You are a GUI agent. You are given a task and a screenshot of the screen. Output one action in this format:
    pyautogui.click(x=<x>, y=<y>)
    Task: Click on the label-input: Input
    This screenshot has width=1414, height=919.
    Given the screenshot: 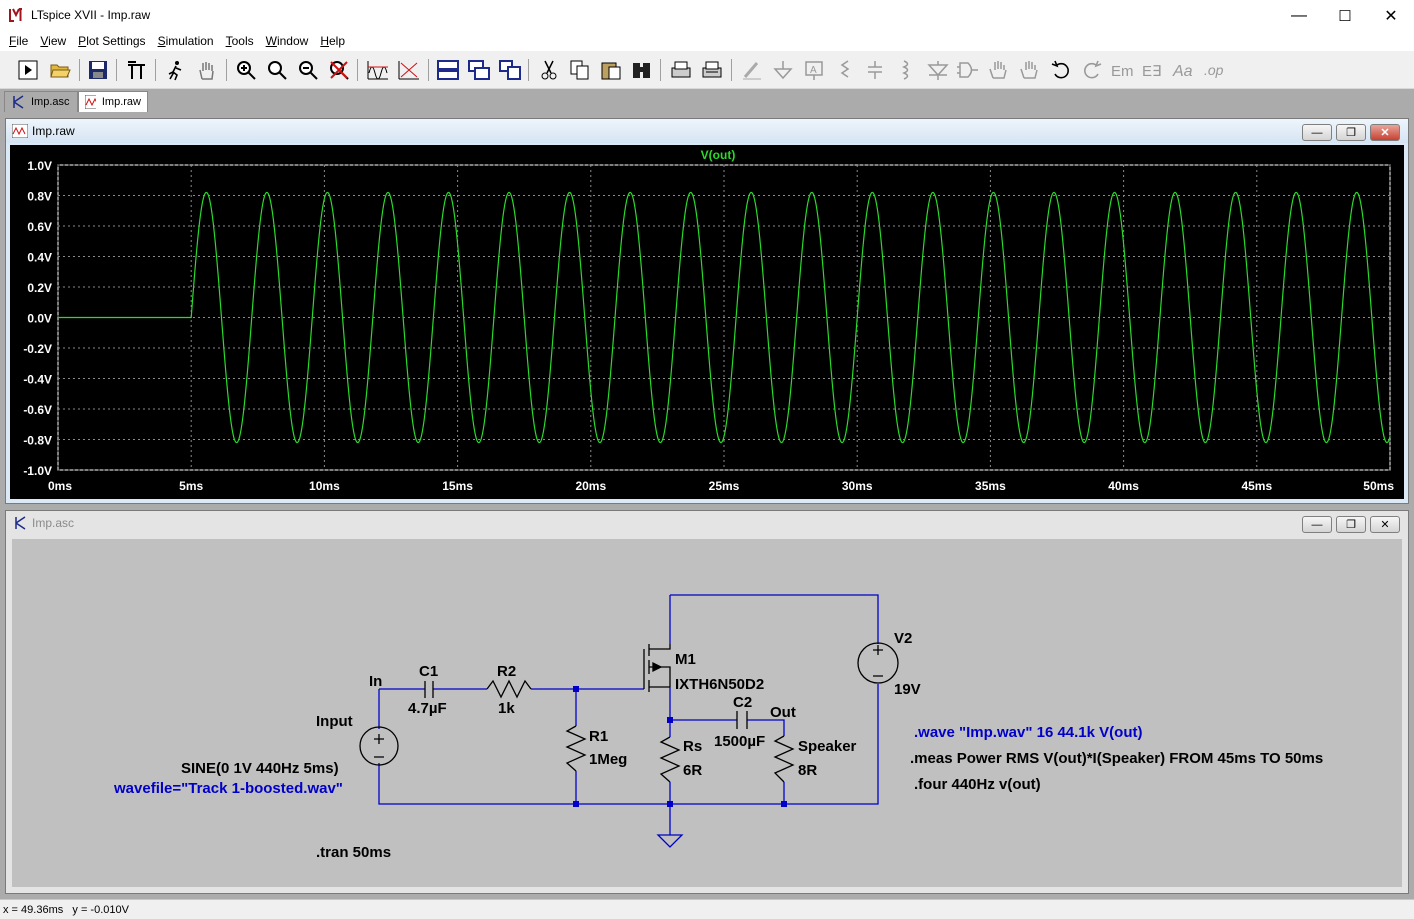 What is the action you would take?
    pyautogui.click(x=334, y=721)
    